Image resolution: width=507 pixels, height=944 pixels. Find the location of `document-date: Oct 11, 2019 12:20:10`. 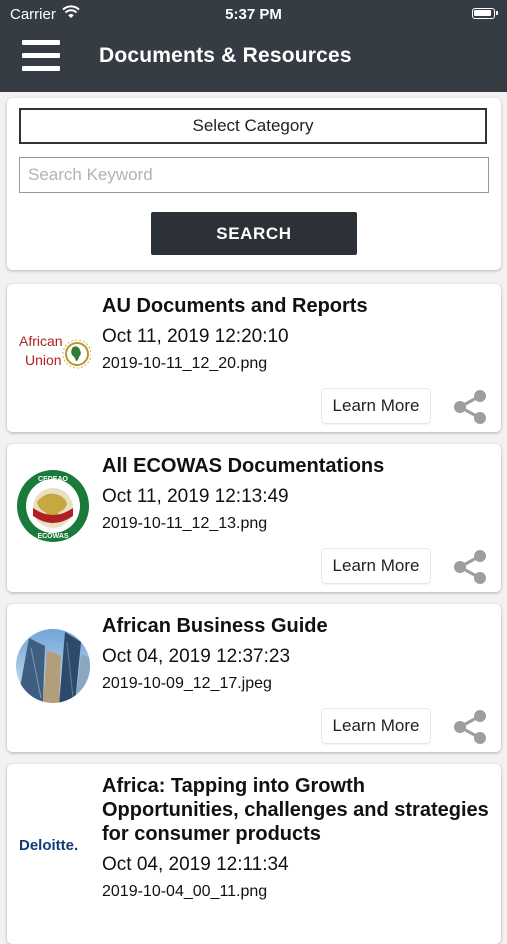

document-date: Oct 11, 2019 12:20:10 is located at coordinates (195, 336).